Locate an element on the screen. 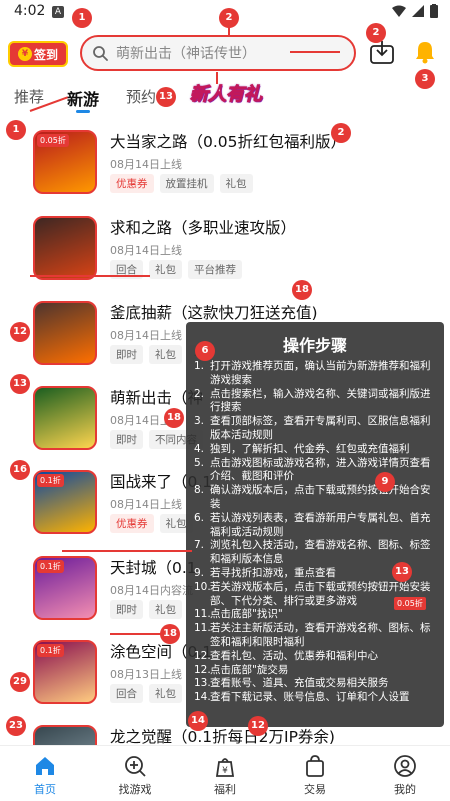  annotation-marker: 6 is located at coordinates (205, 351).